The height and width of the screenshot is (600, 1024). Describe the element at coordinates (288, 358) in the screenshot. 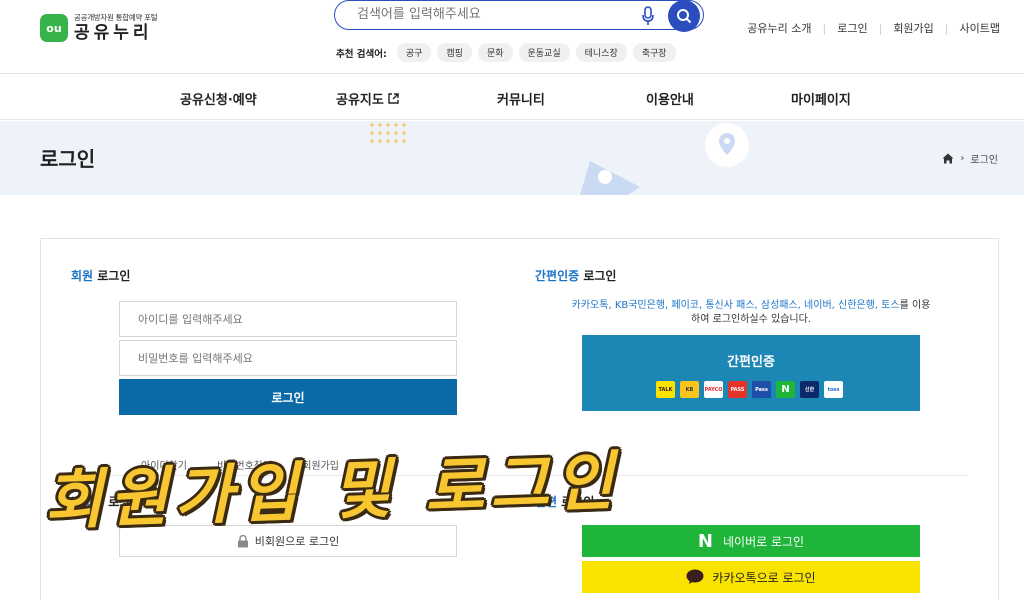

I see `password-input` at that location.